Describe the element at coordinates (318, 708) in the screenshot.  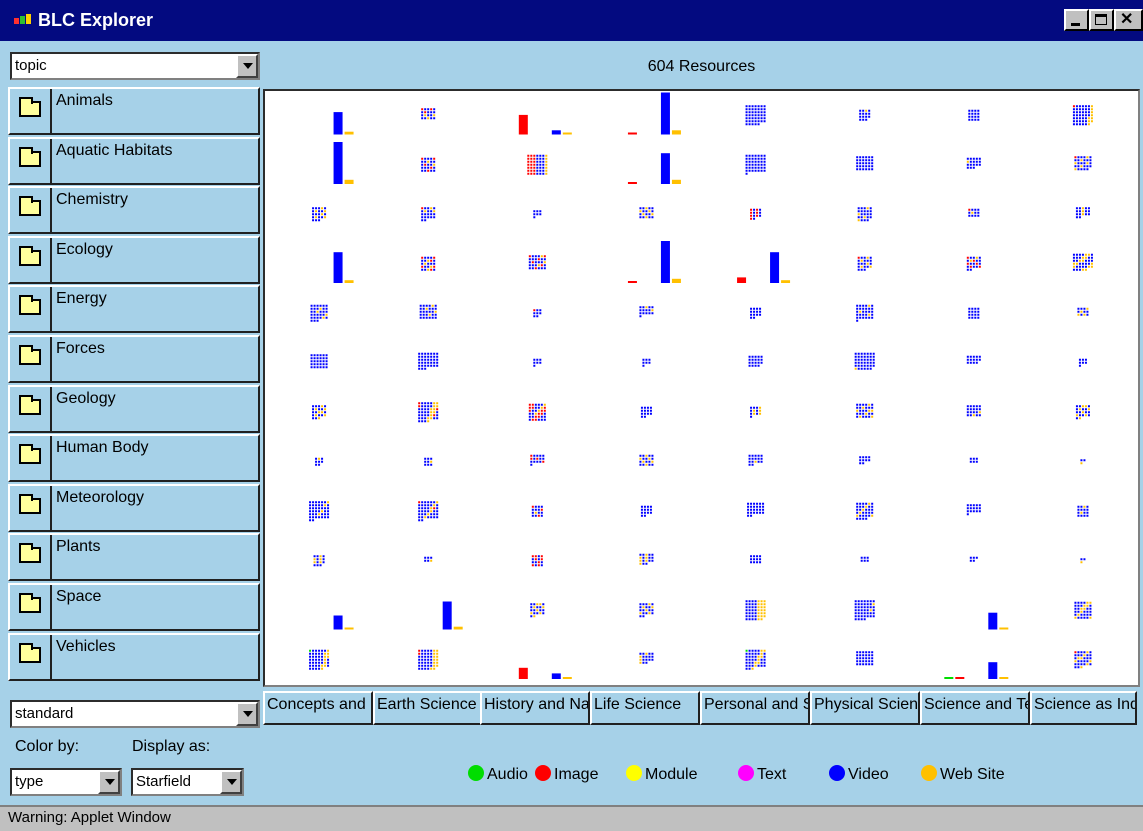
I see `column-header-button: Concepts and Processes` at that location.